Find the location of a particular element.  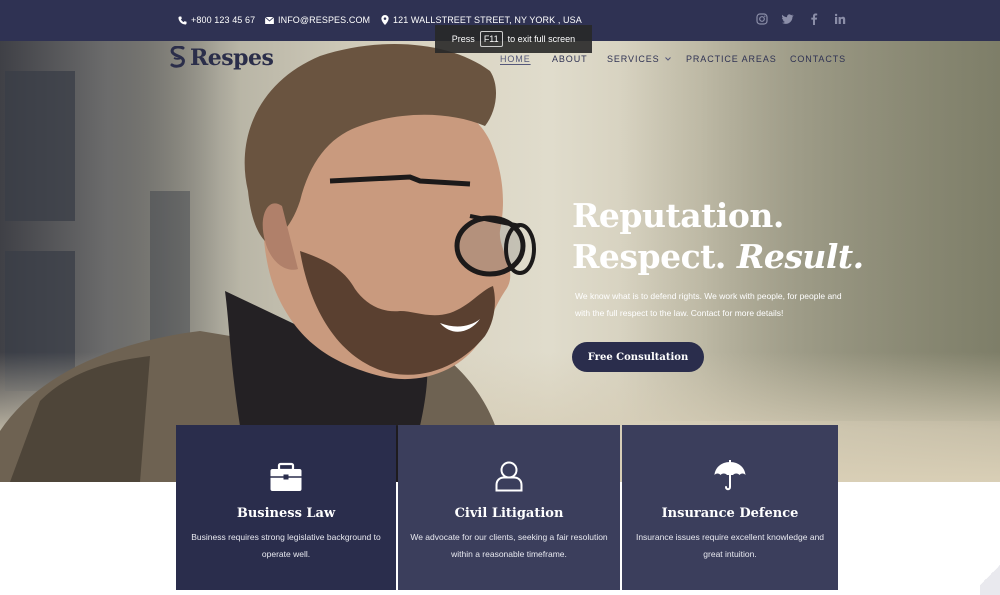

site-logo: Respes is located at coordinates (222, 58).